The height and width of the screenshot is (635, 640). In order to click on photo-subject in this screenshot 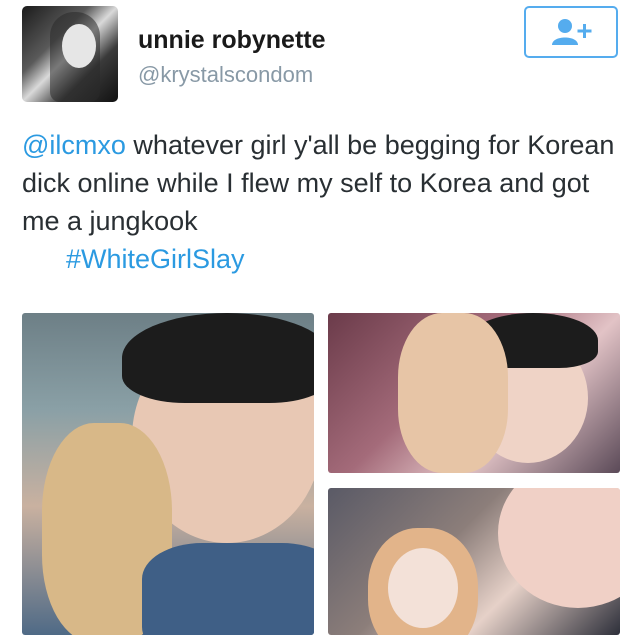, I will do `click(559, 548)`.